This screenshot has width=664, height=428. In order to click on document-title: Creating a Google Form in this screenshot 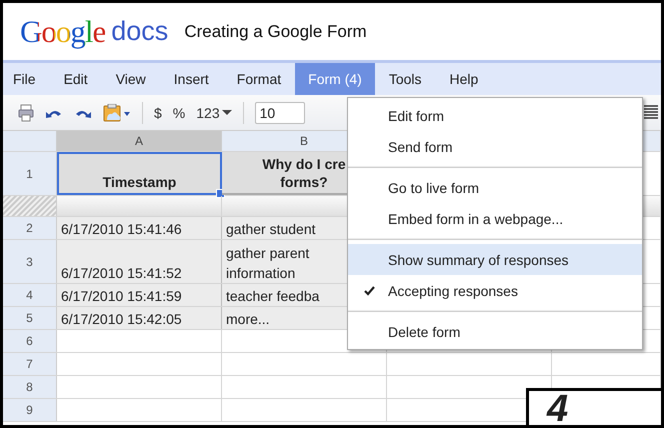, I will do `click(275, 32)`.